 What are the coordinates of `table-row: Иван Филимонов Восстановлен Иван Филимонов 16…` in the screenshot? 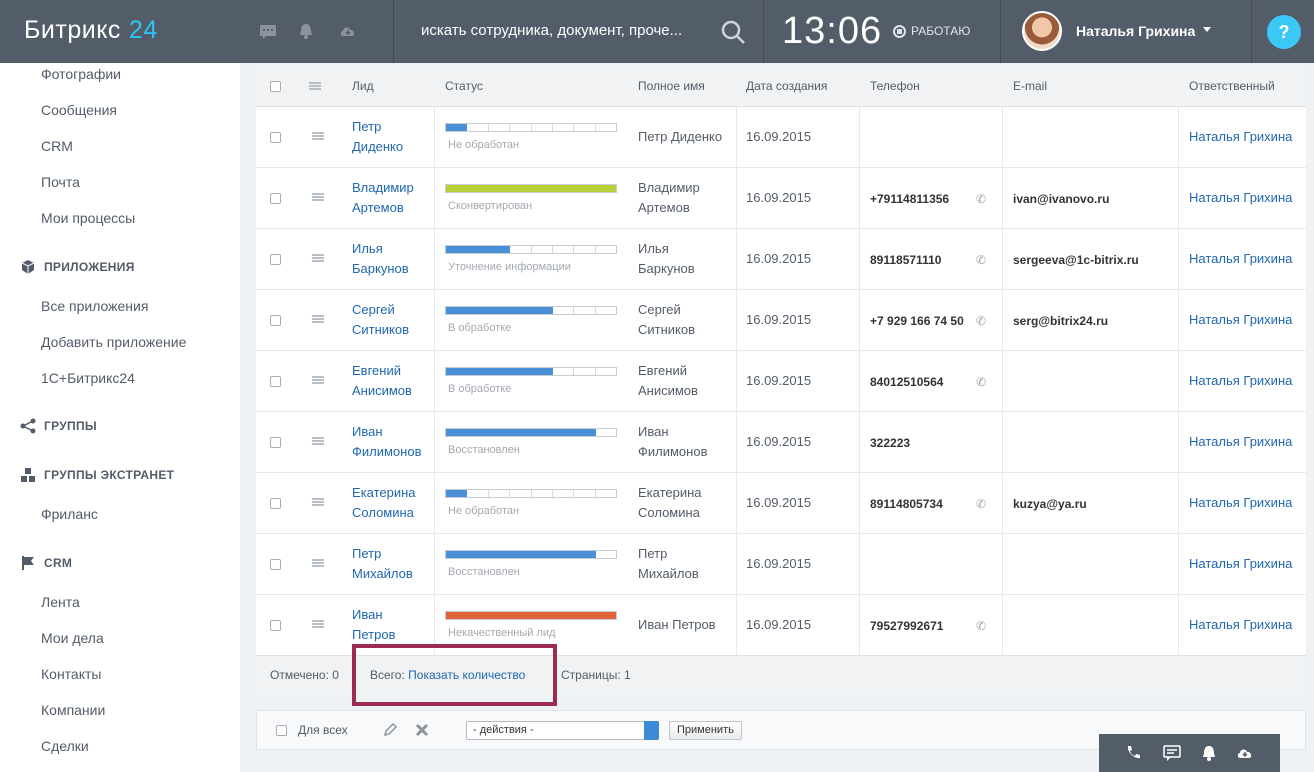 It's located at (781, 442).